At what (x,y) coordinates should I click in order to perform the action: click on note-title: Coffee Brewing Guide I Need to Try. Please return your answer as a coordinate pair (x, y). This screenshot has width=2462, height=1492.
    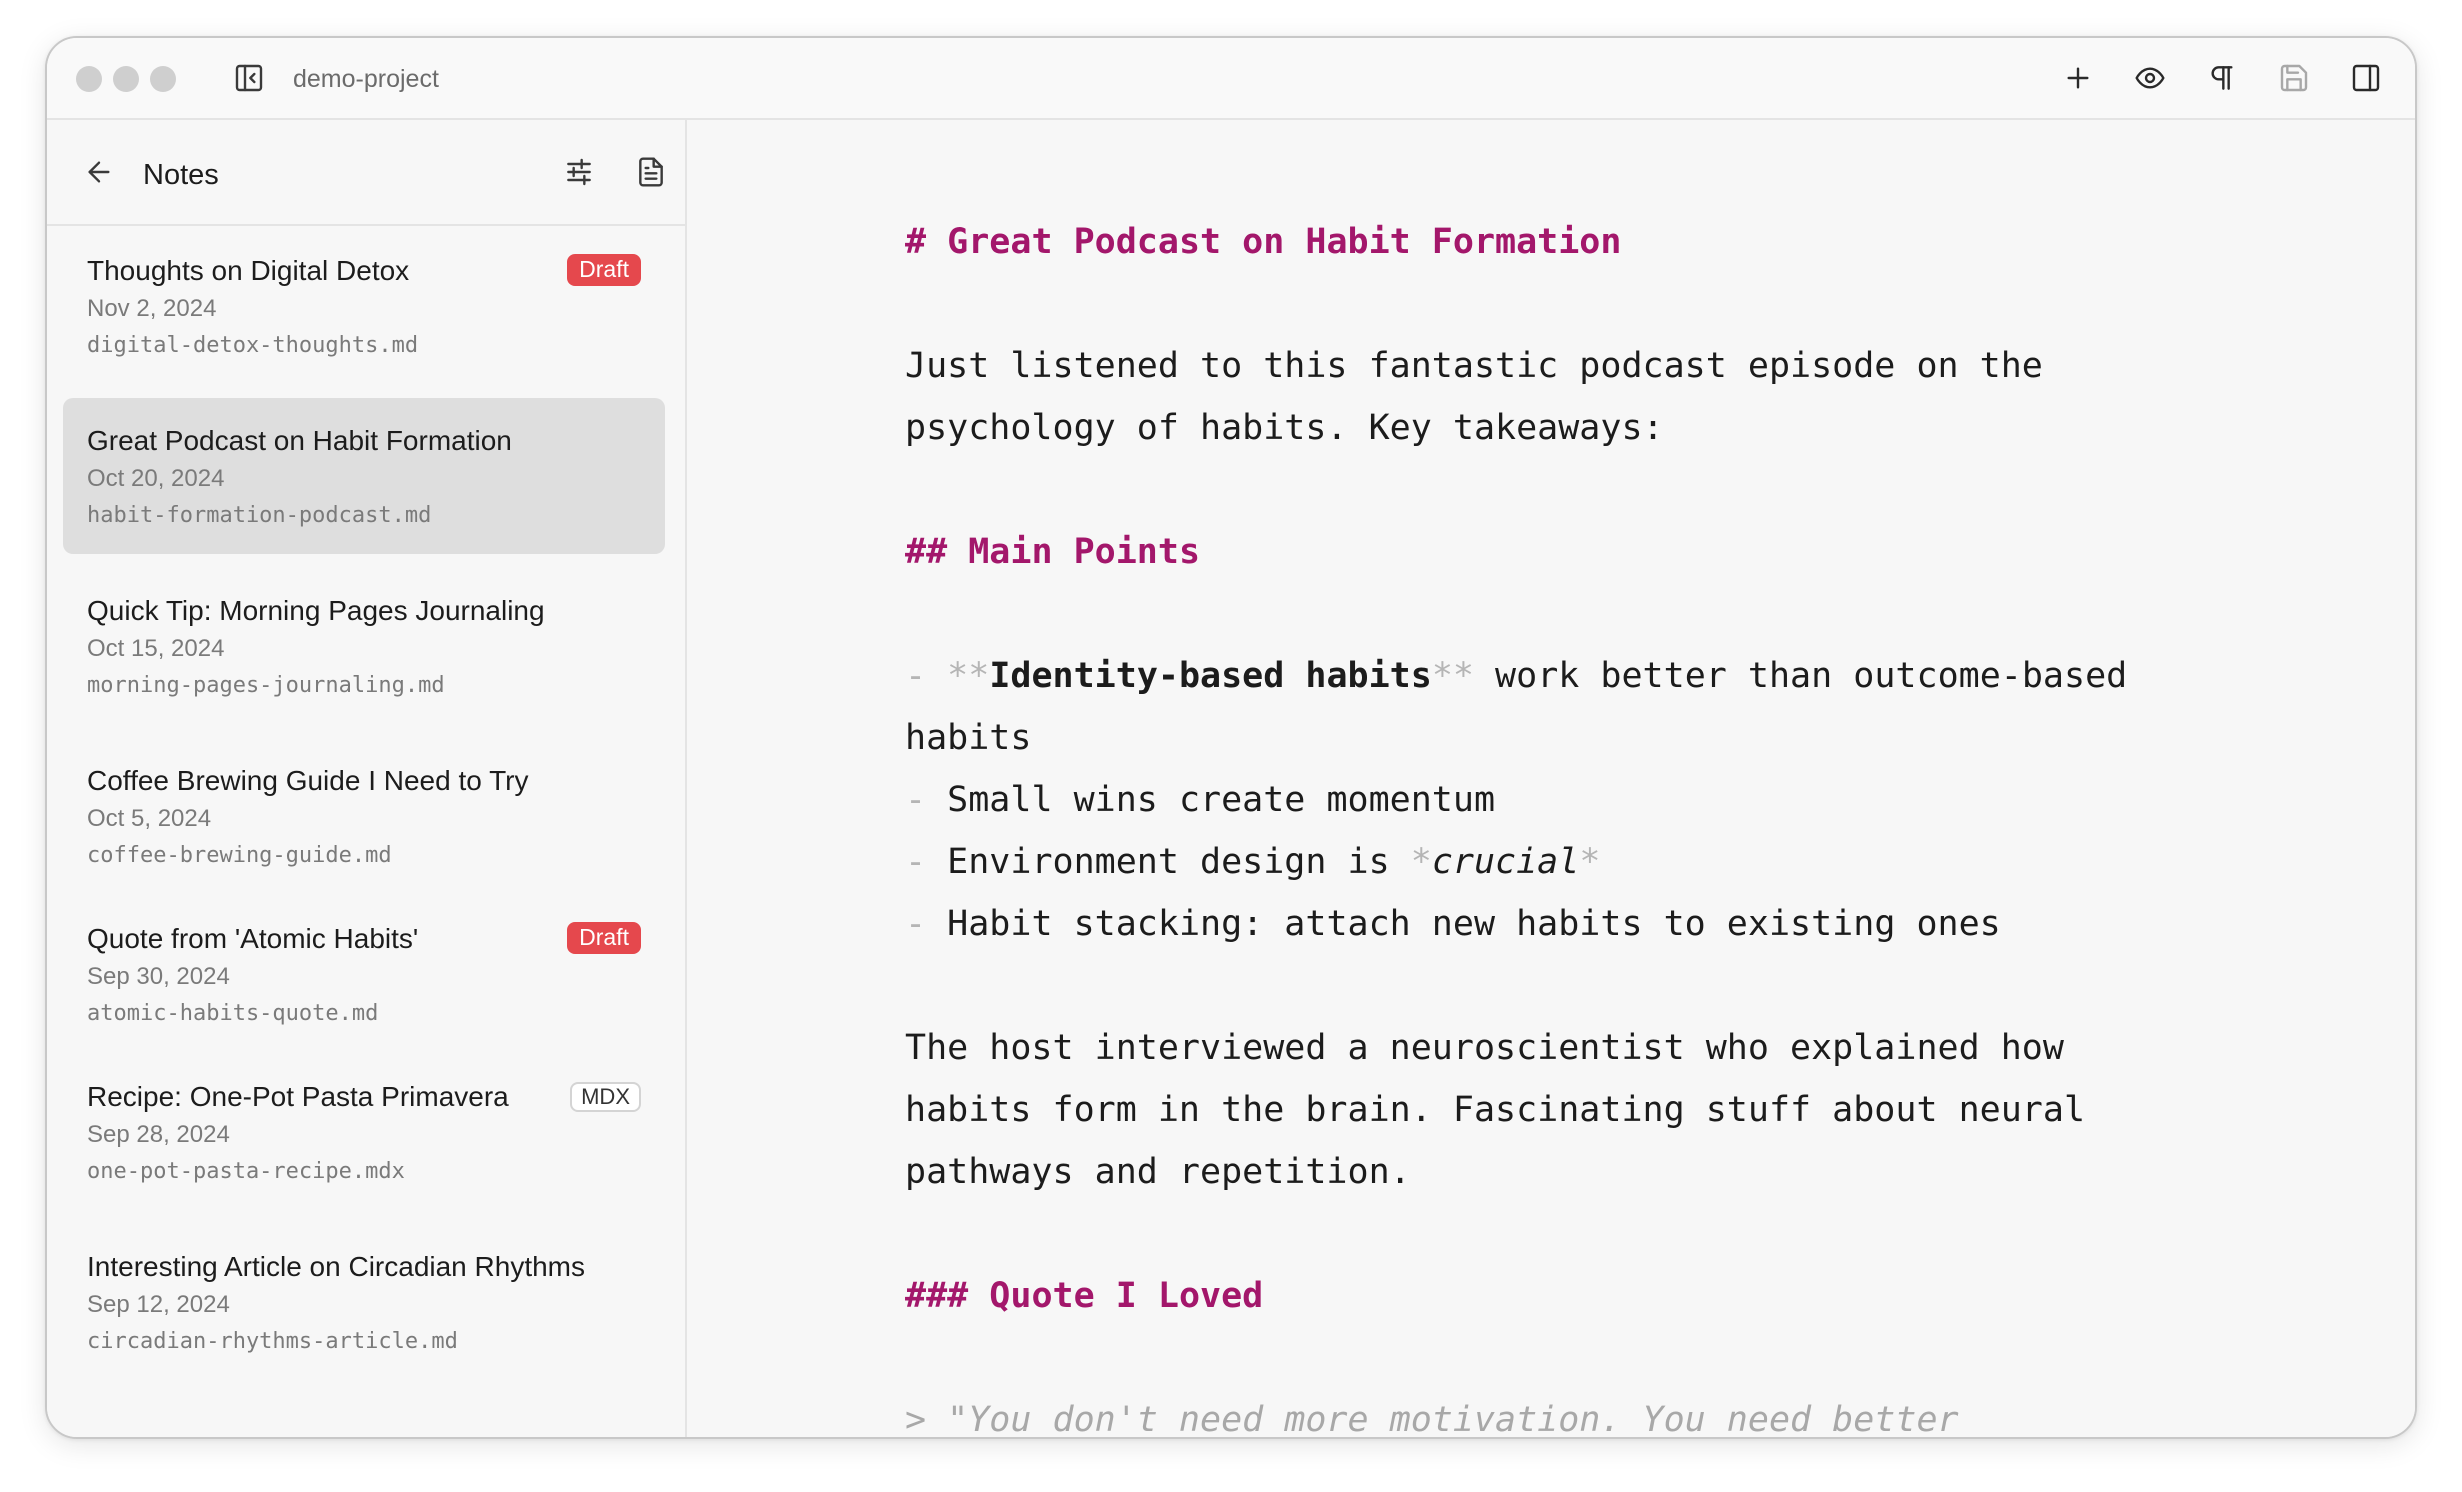
    Looking at the image, I should click on (308, 780).